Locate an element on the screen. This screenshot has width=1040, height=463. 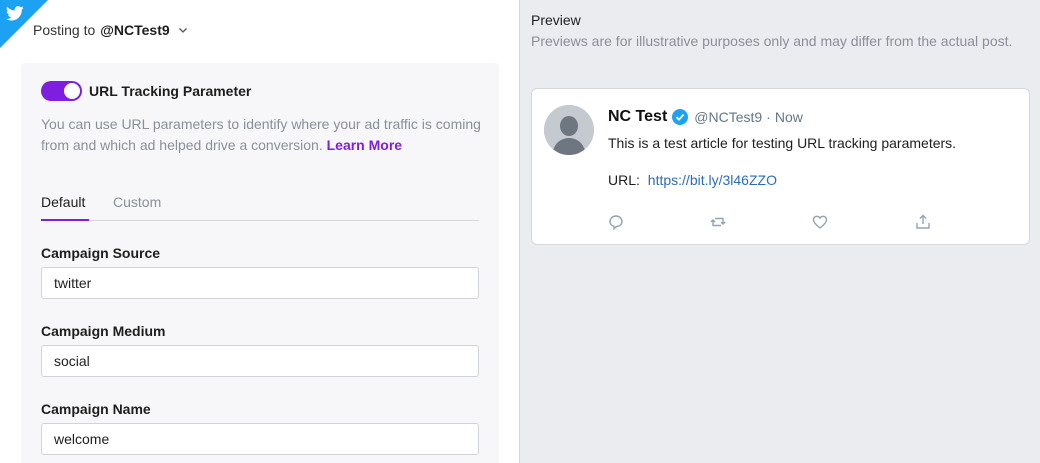
tweet-header: NC Test @NCTest9 · Now is located at coordinates (705, 117).